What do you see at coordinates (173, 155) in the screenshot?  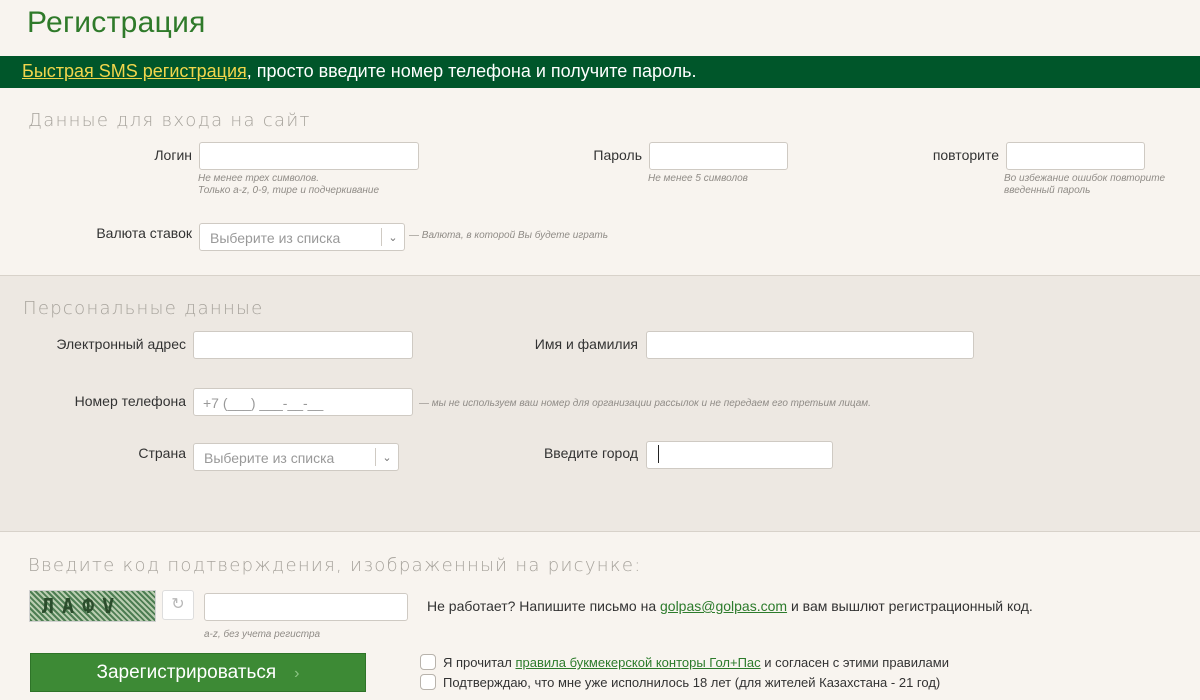 I see `login-label: Логин` at bounding box center [173, 155].